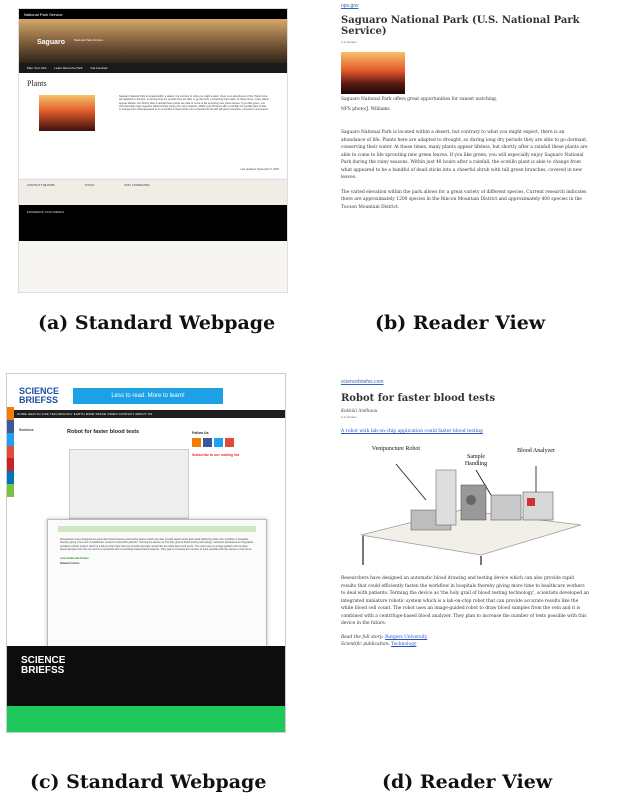 Image resolution: width=619 pixels, height=806 pixels. What do you see at coordinates (148, 782) in the screenshot?
I see `caption-c: (c) Standard Webpage` at bounding box center [148, 782].